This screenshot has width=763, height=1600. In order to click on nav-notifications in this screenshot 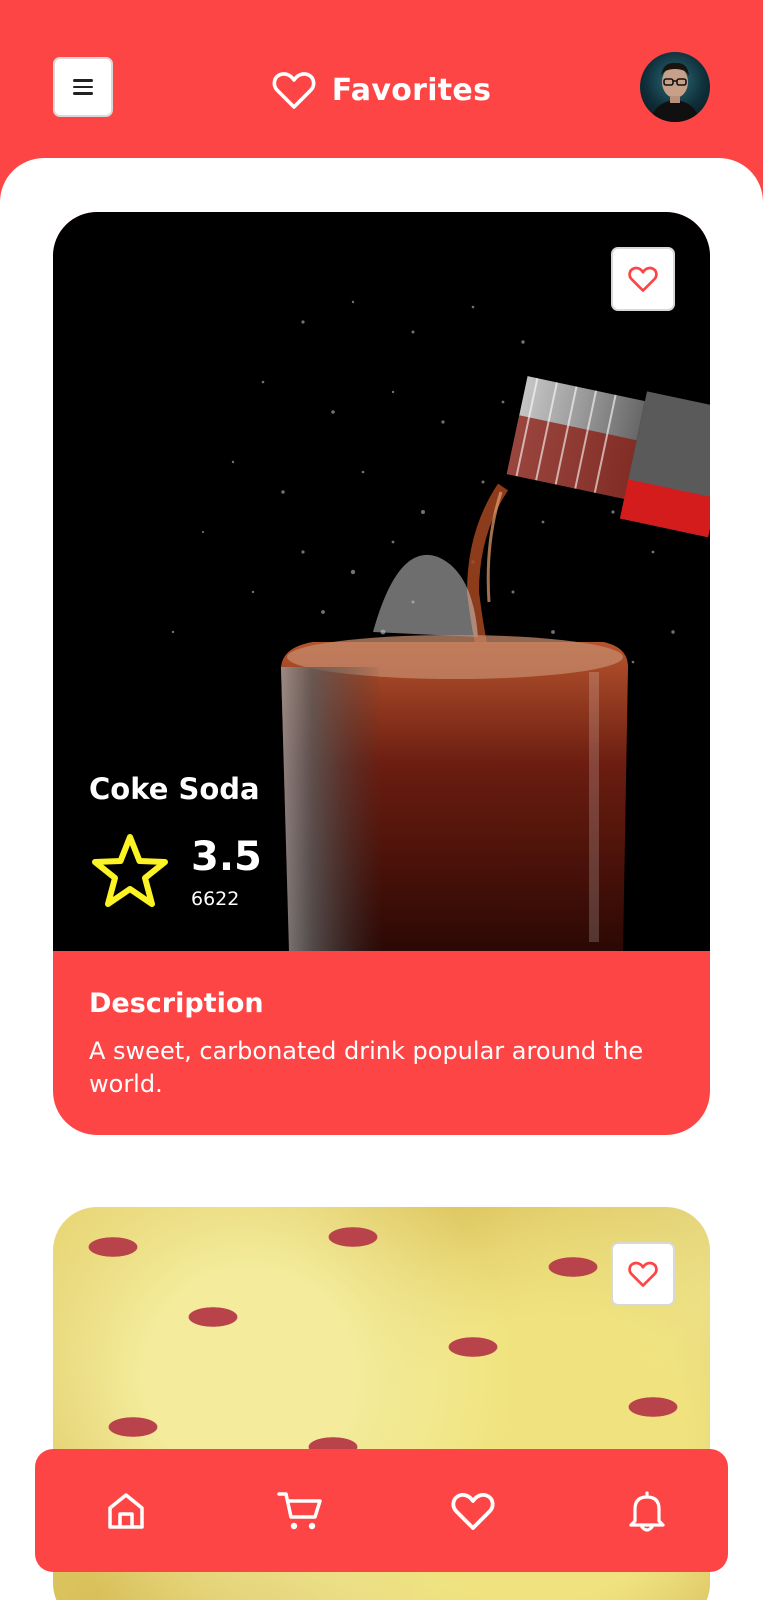, I will do `click(647, 1511)`.